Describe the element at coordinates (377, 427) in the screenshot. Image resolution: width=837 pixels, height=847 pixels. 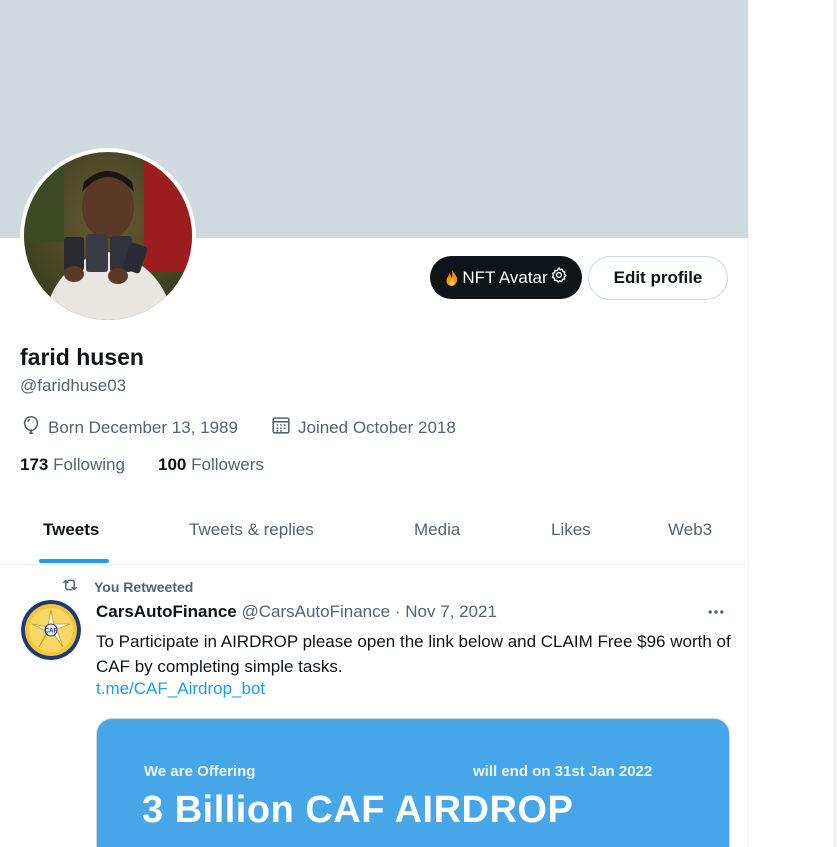
I see `joined-text: Joined October 2018` at that location.